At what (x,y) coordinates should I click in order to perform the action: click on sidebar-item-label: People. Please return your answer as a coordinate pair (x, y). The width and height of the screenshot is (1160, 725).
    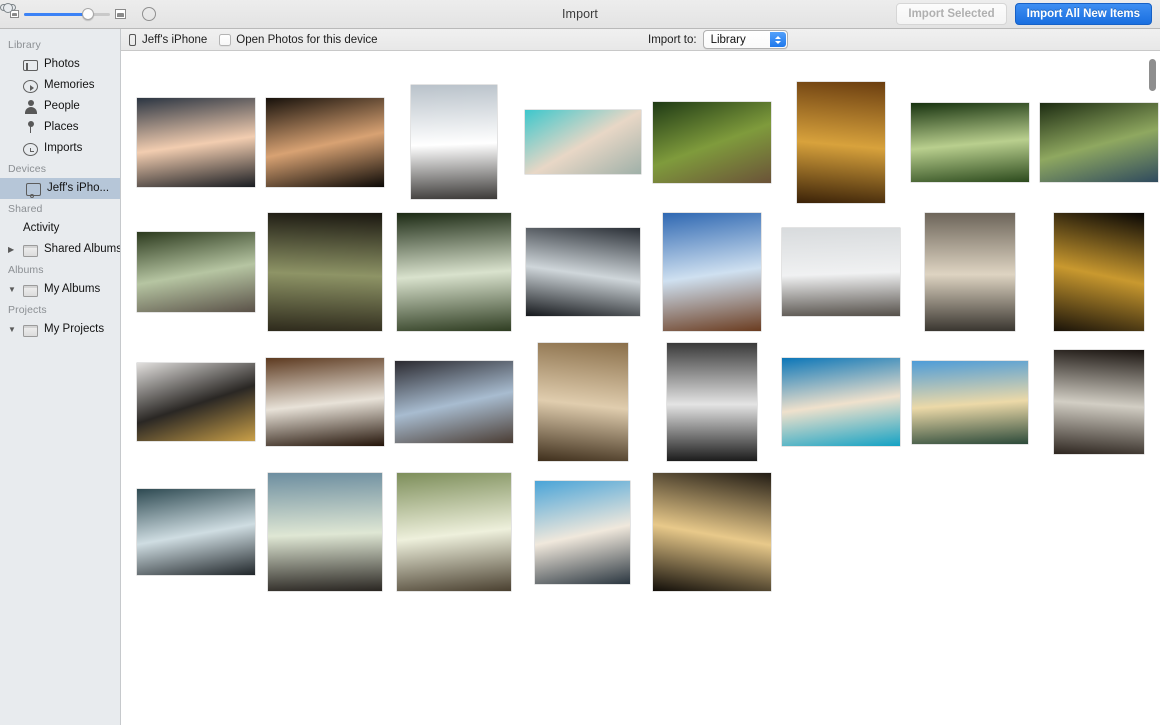
    Looking at the image, I should click on (62, 106).